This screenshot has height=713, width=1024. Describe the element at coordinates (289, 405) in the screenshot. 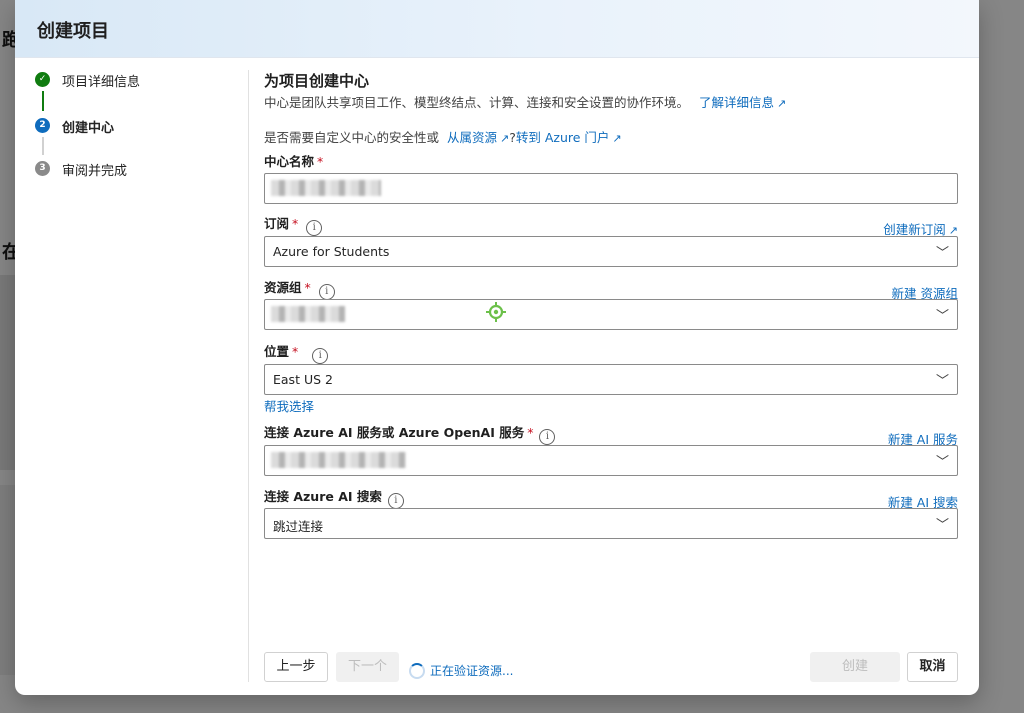

I see `help-me-choose-link: 帮我选择` at that location.